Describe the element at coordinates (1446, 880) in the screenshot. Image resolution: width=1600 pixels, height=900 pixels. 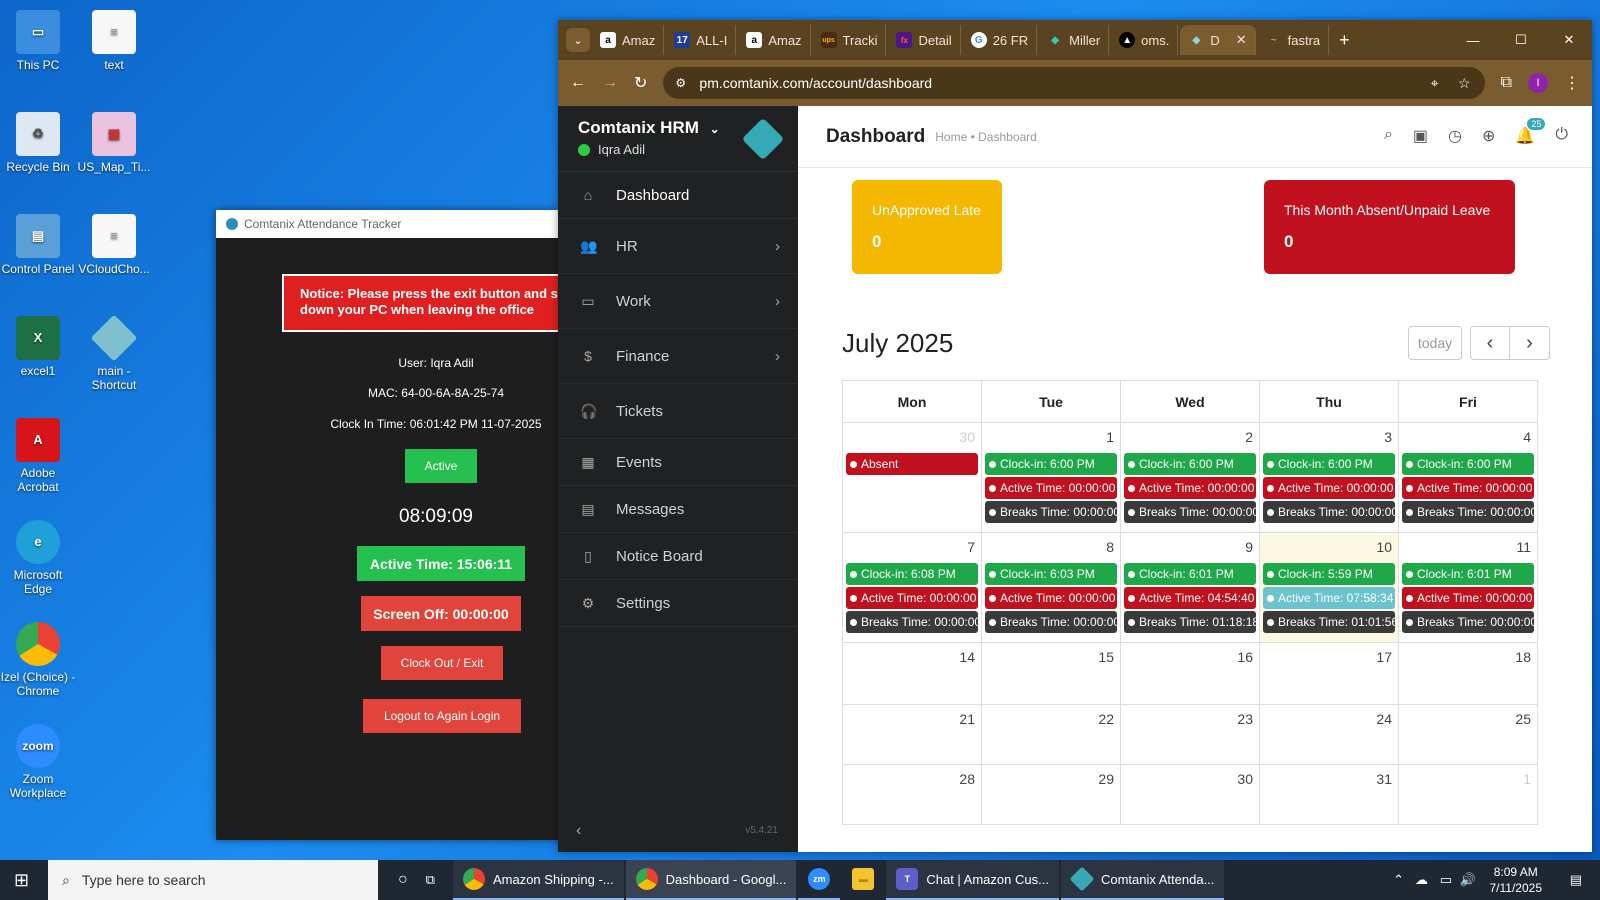
I see `network-icon: ▭` at that location.